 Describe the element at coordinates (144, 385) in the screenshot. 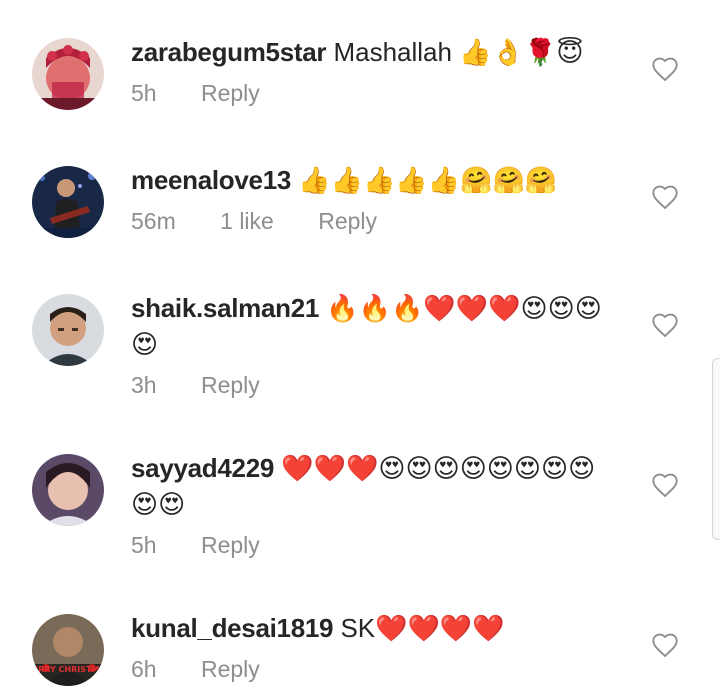

I see `comment-time: 3h` at that location.